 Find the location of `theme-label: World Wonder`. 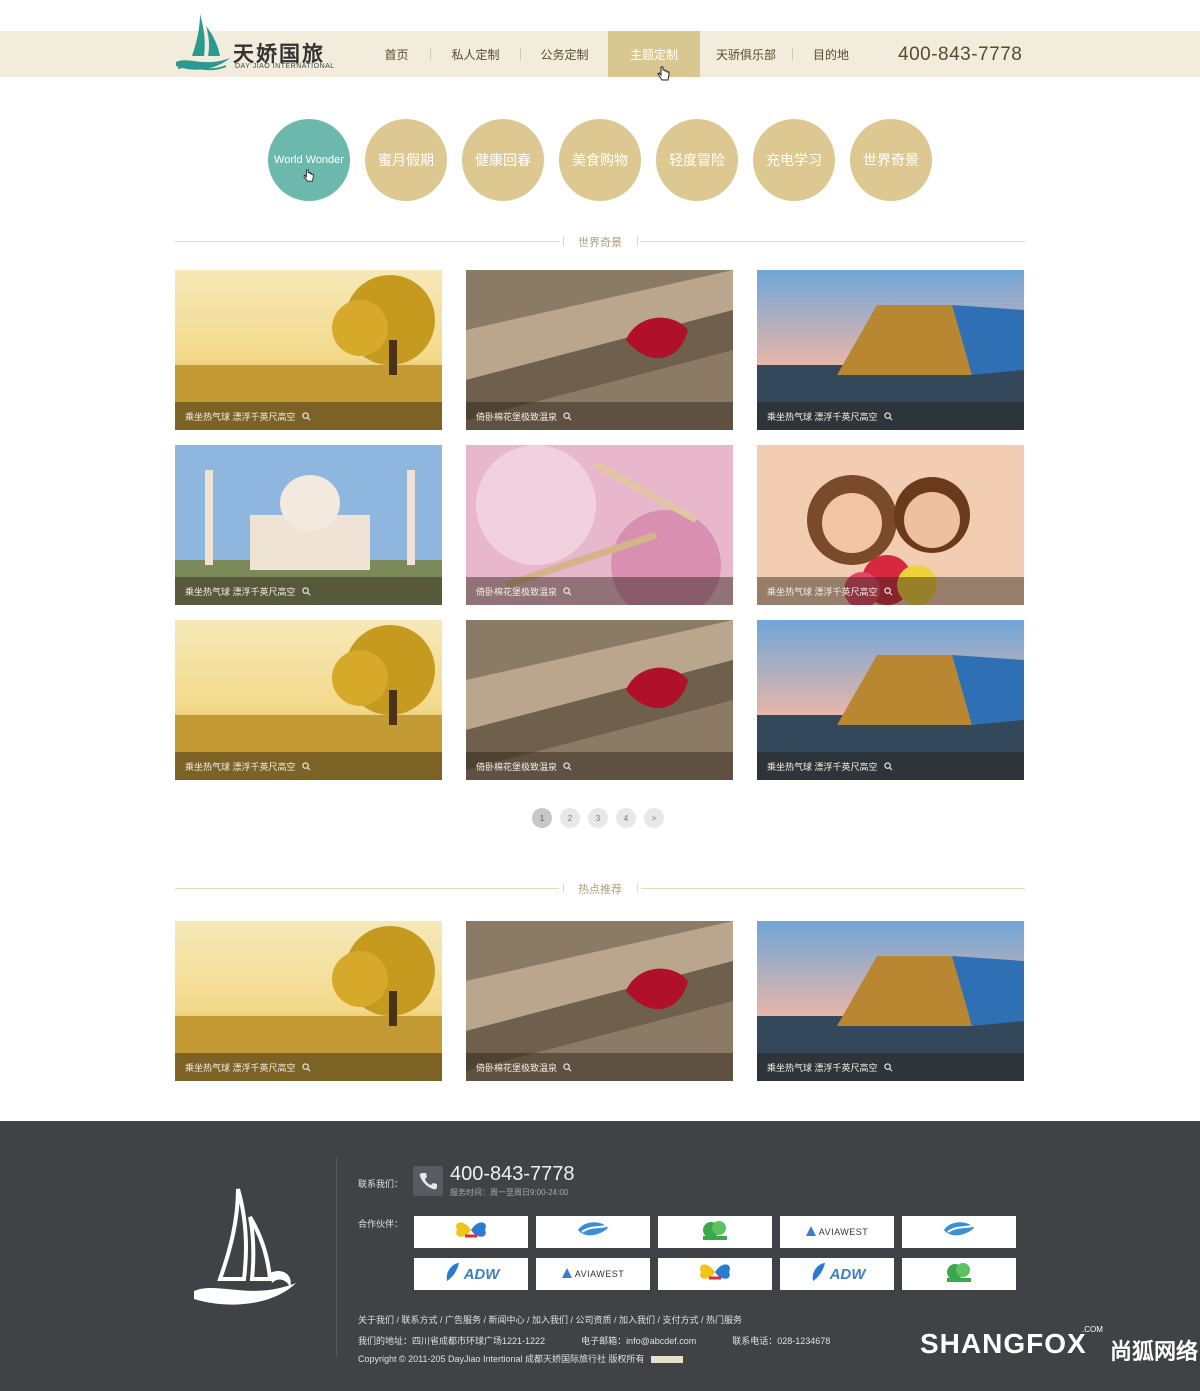

theme-label: World Wonder is located at coordinates (309, 160).